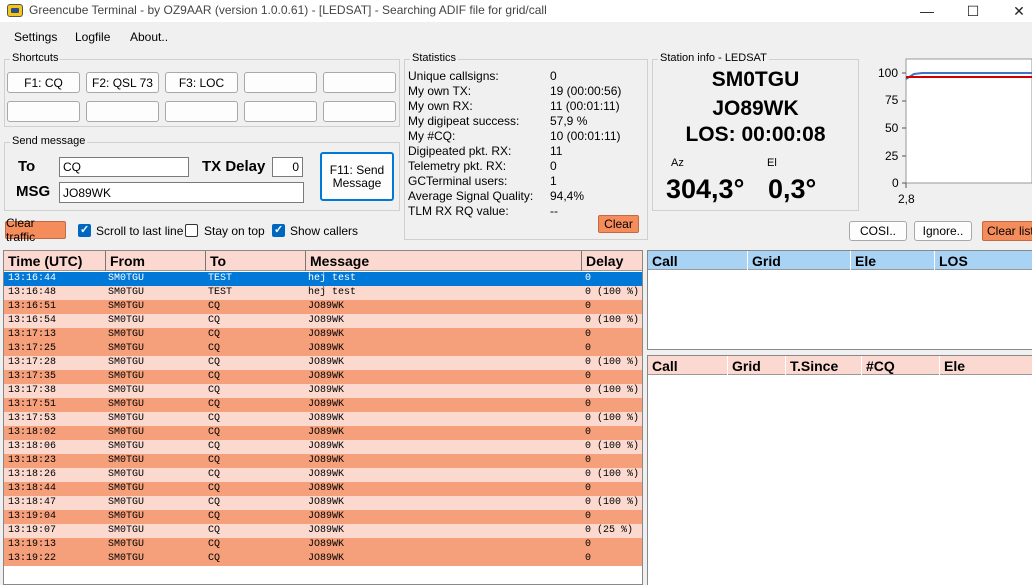 The height and width of the screenshot is (585, 1032). I want to click on callers-col-los: LOS, so click(983, 260).